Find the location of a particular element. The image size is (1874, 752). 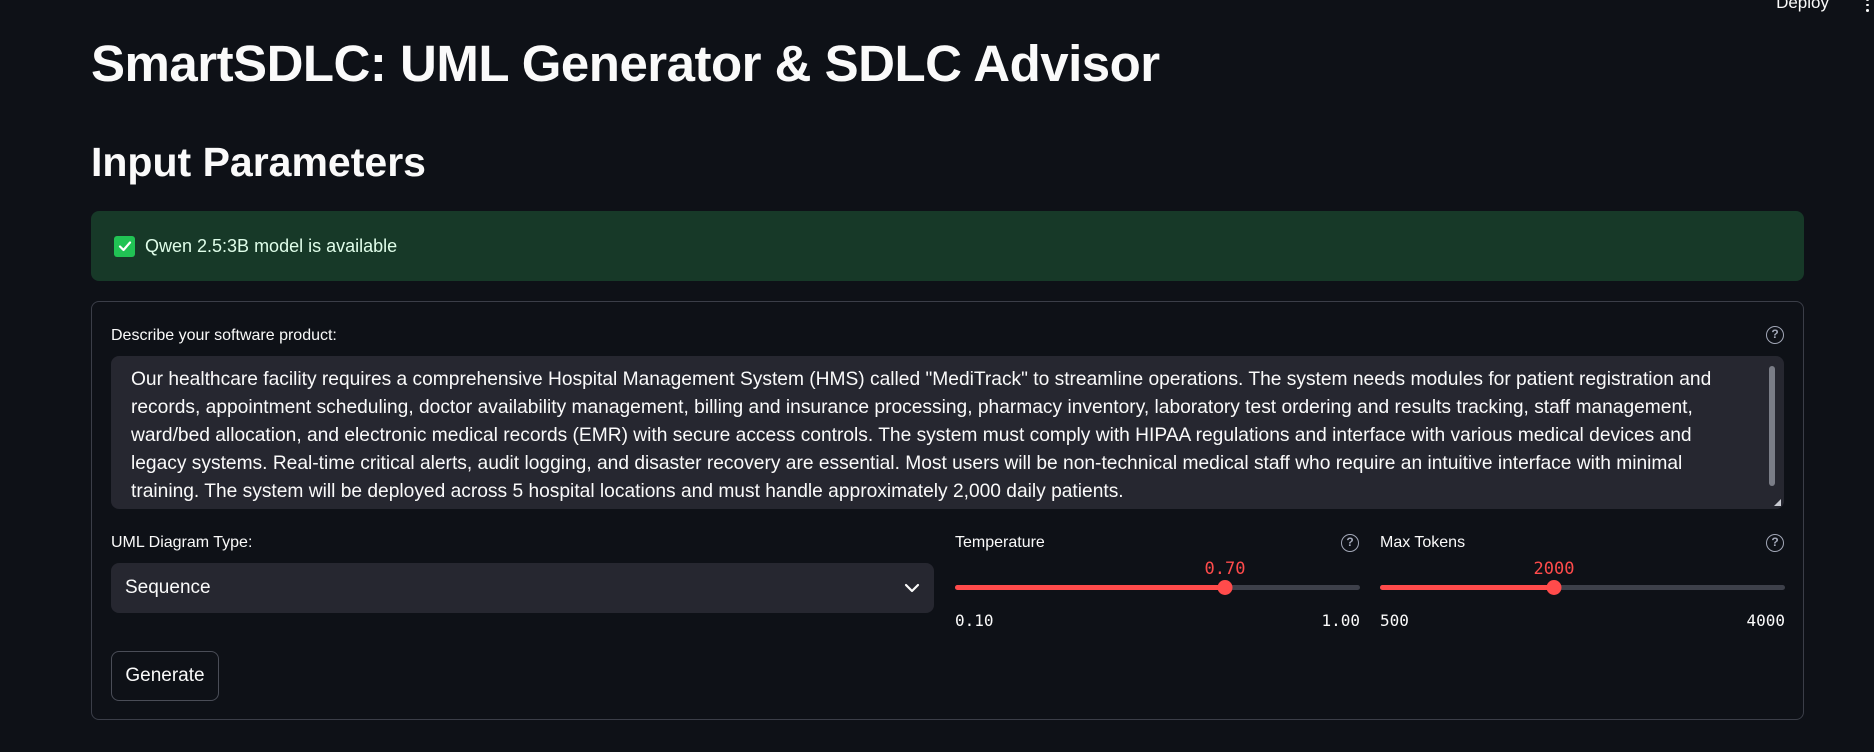

temperature-value: 0.70 is located at coordinates (1225, 569).